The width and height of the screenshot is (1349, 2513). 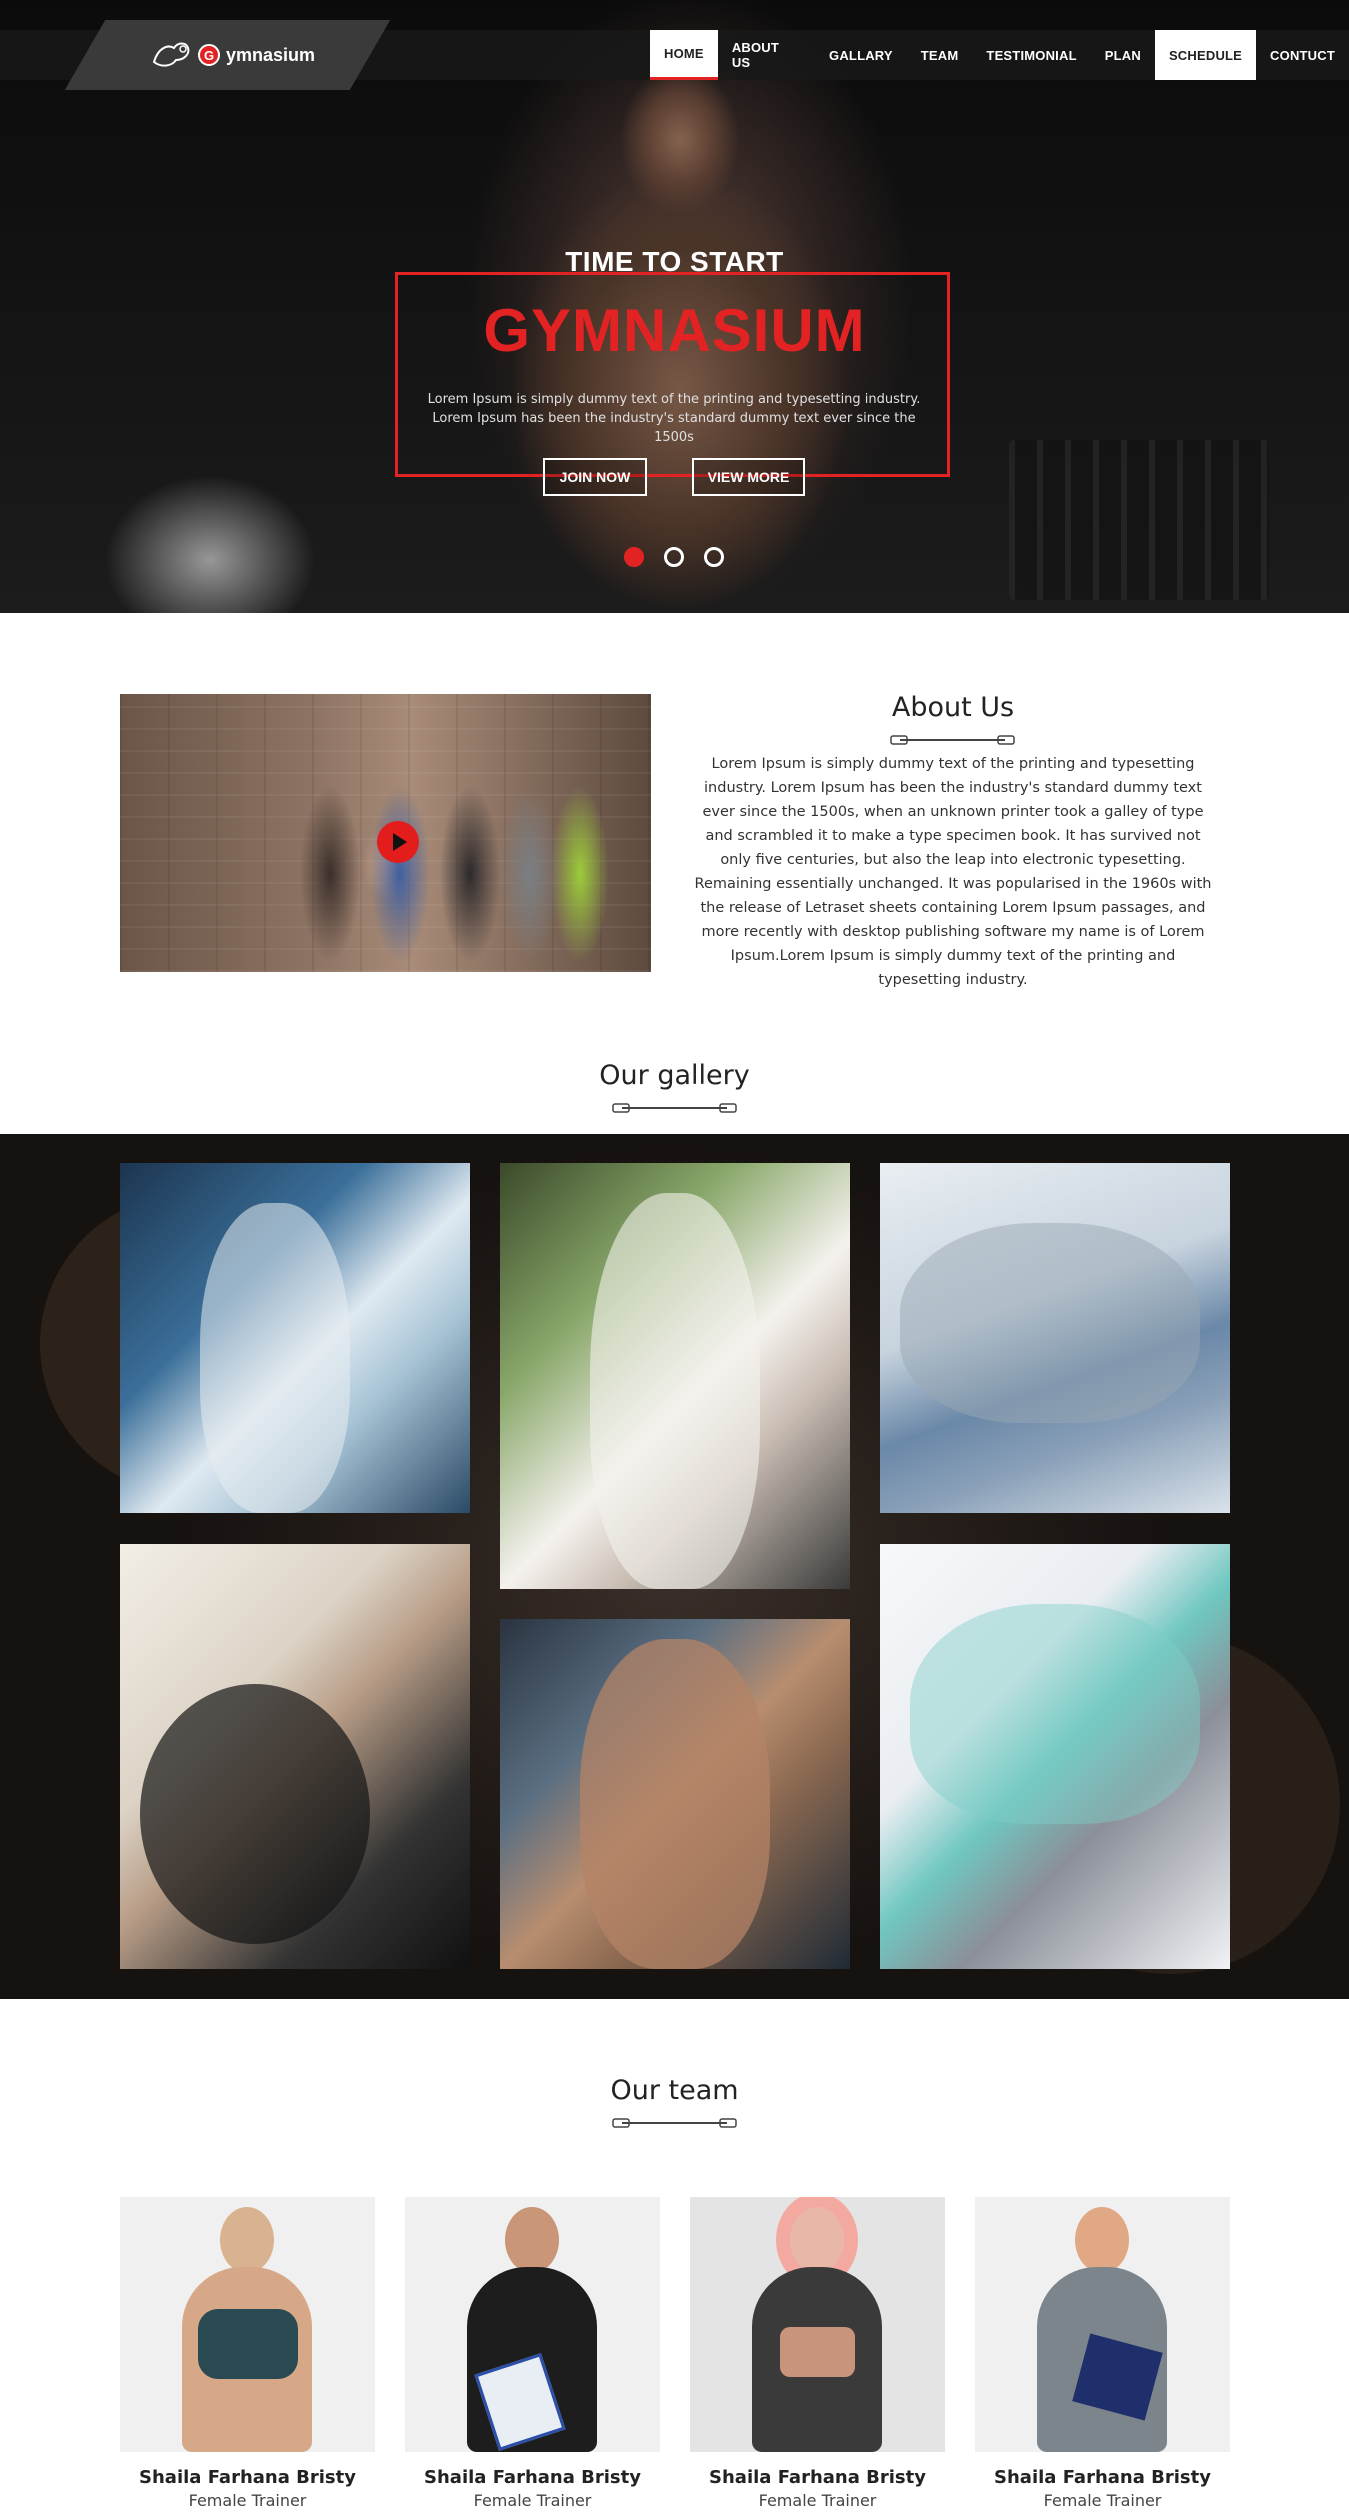 What do you see at coordinates (674, 2123) in the screenshot?
I see `team-divider-icon` at bounding box center [674, 2123].